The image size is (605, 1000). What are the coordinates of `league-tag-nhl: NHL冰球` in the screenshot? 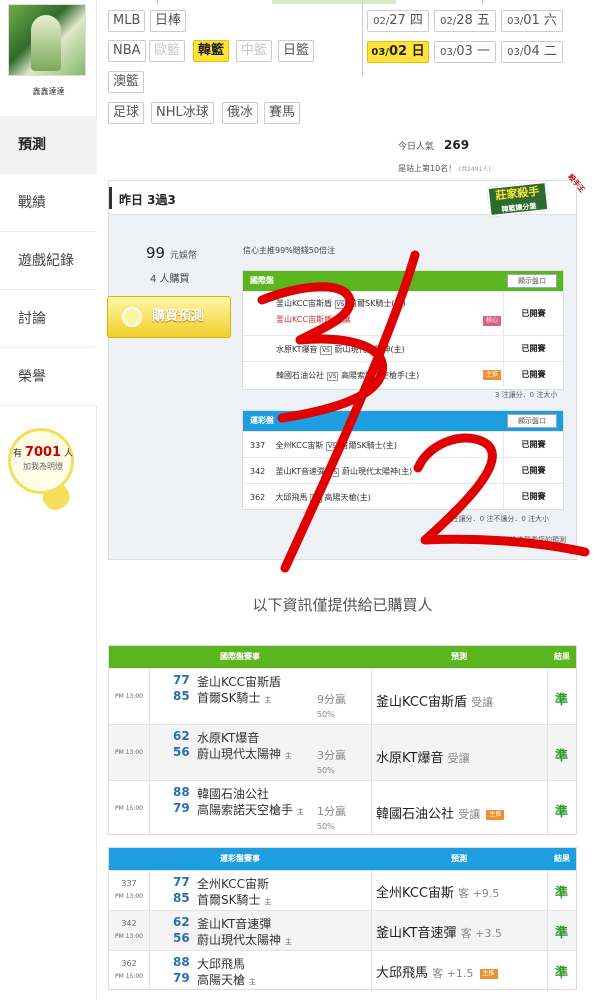 It's located at (182, 113).